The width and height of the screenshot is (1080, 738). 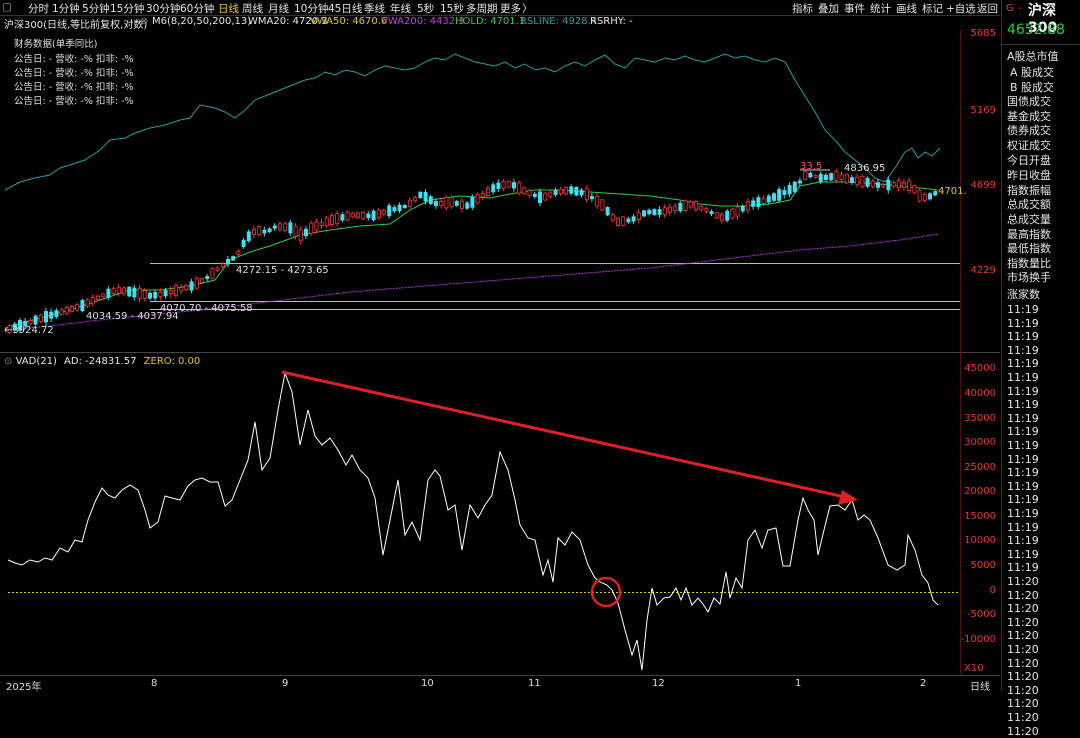 I want to click on vad-tick: 20000, so click(x=980, y=491).